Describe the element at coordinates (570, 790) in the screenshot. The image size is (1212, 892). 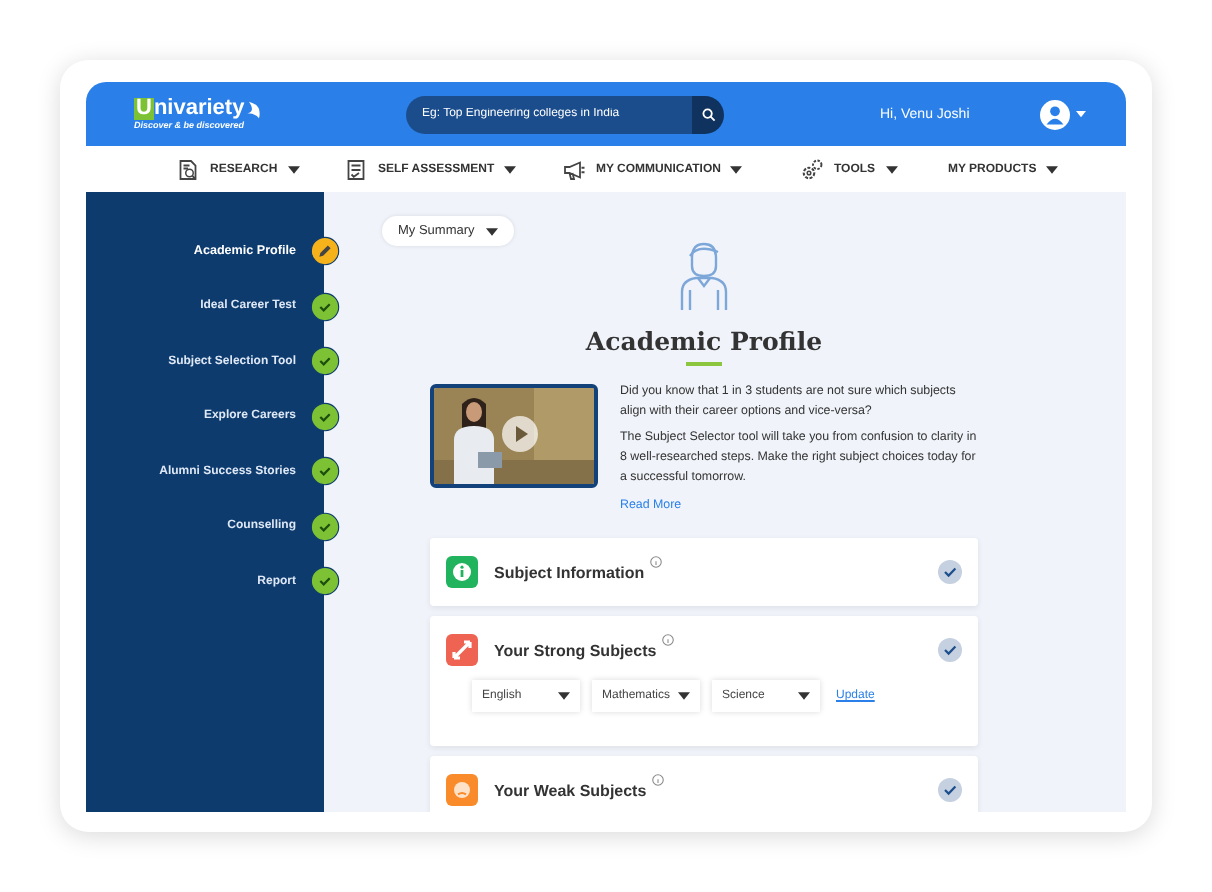
I see `section-title: Your Weak Subjects` at that location.